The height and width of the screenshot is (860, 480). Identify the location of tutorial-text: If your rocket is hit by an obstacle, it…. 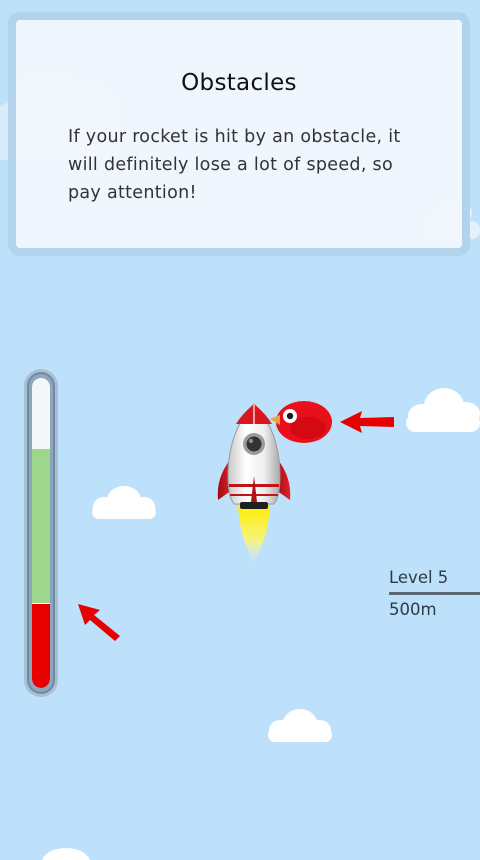
(234, 165).